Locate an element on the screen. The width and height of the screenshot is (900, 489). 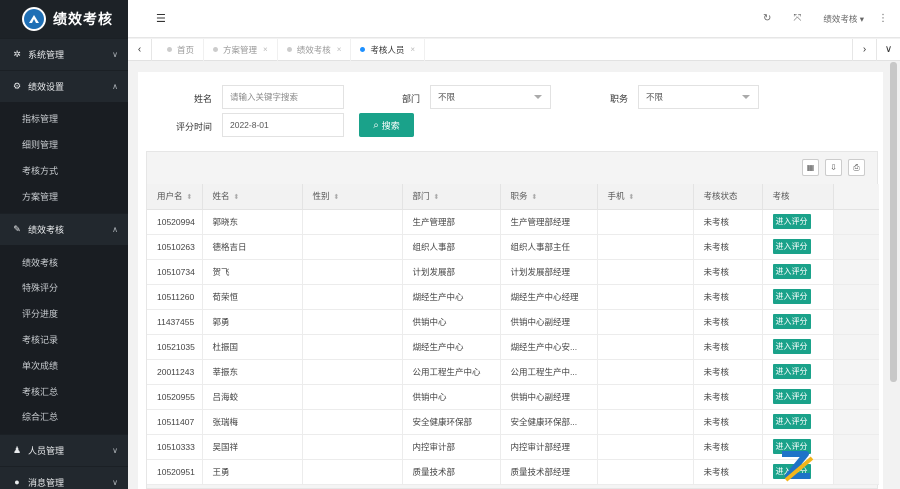
sidebar-item: 考核方式 is located at coordinates (64, 171).